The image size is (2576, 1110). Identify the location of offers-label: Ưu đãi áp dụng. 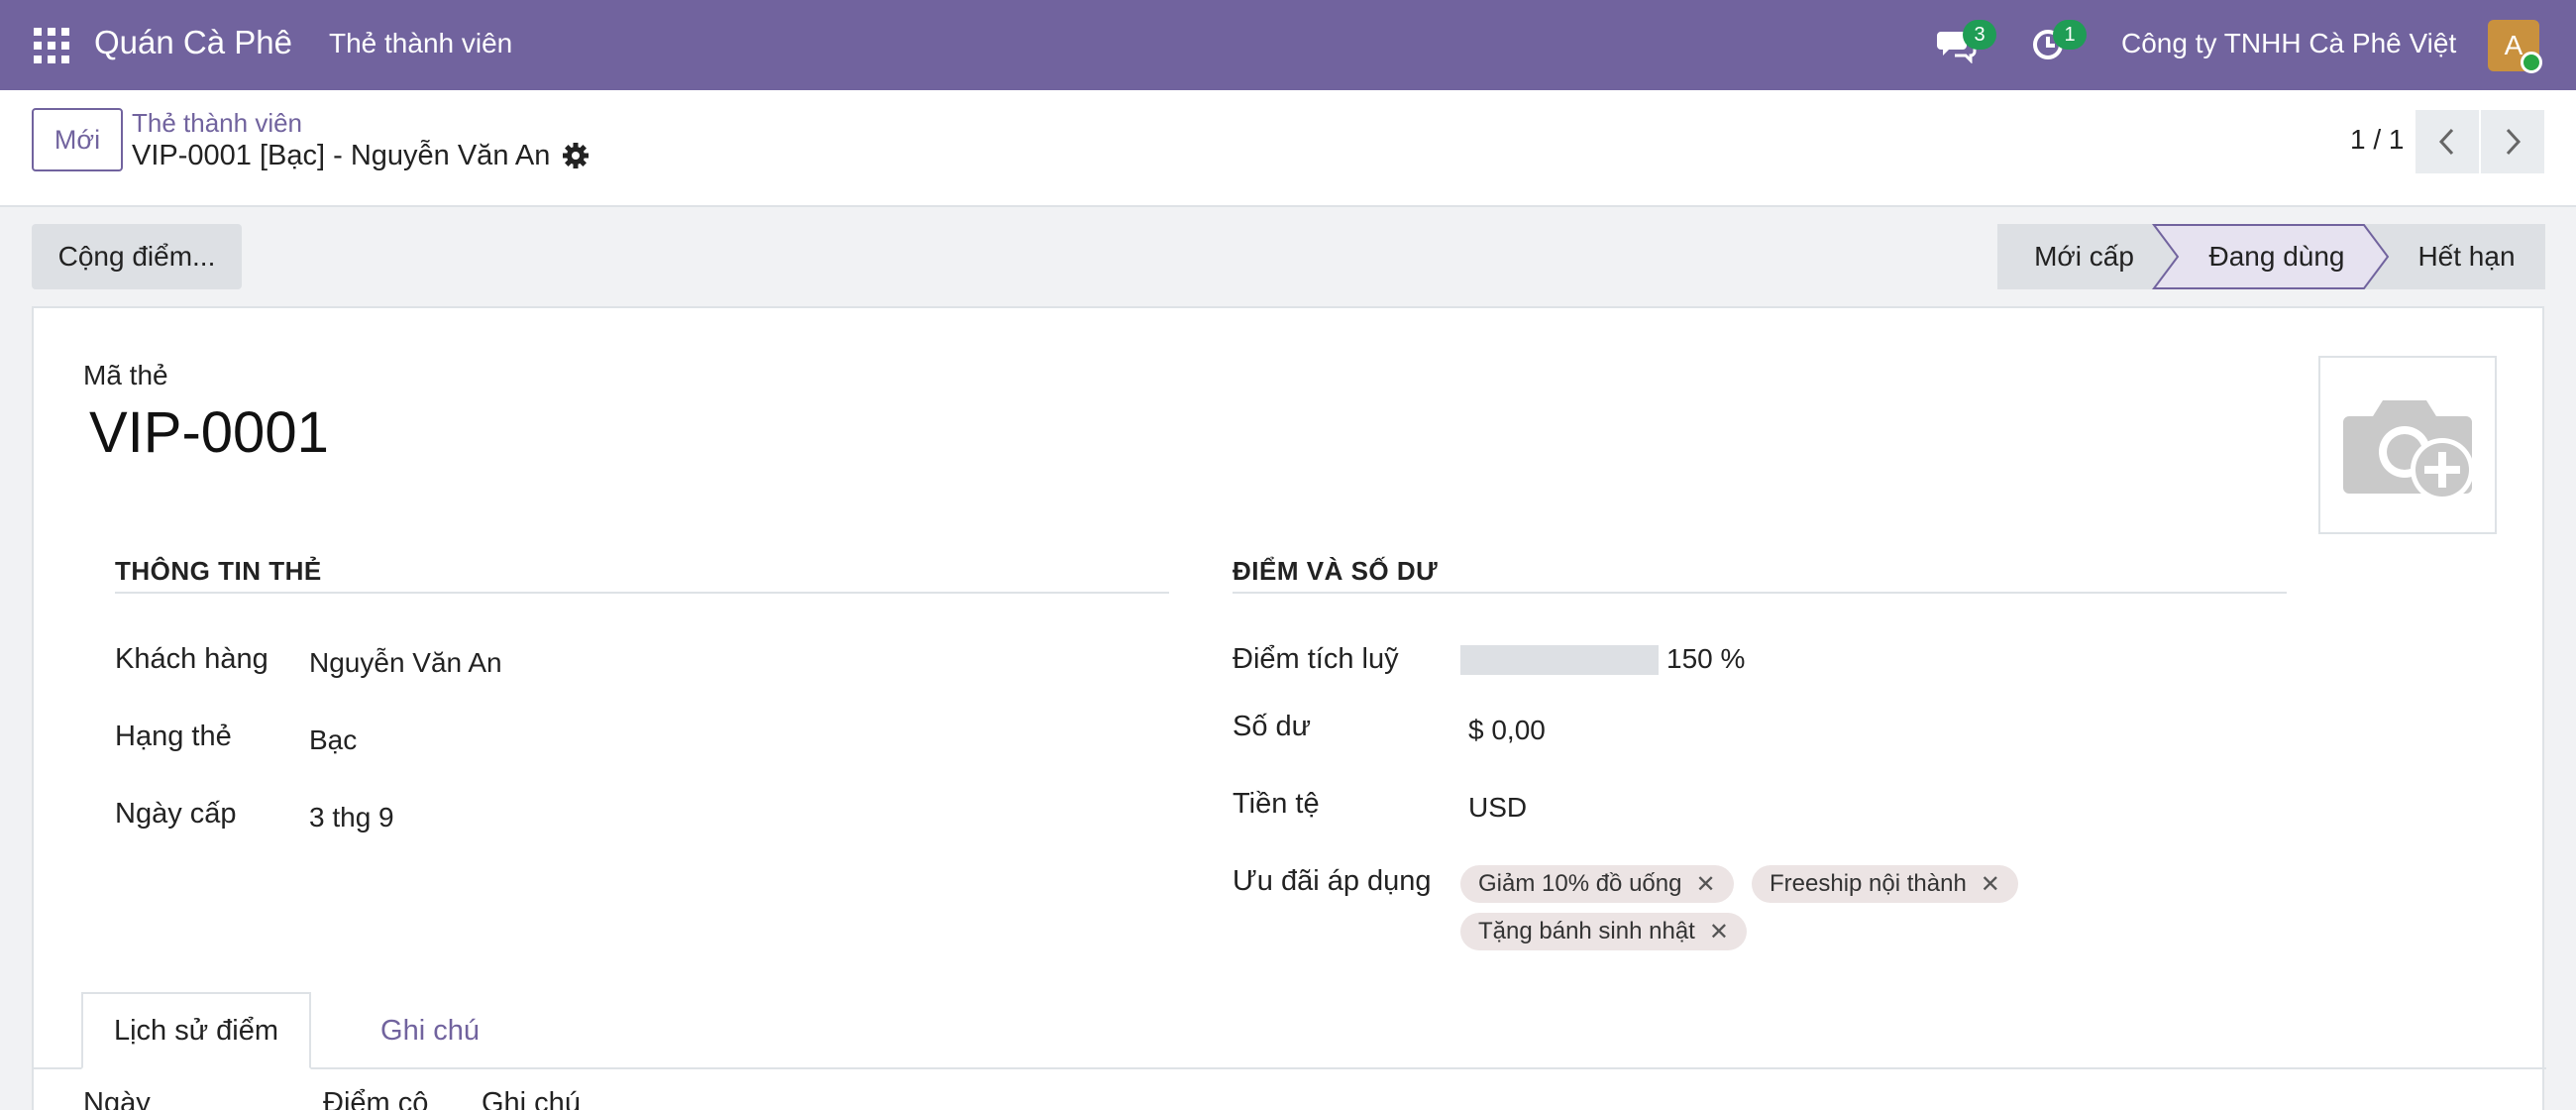
(1333, 881).